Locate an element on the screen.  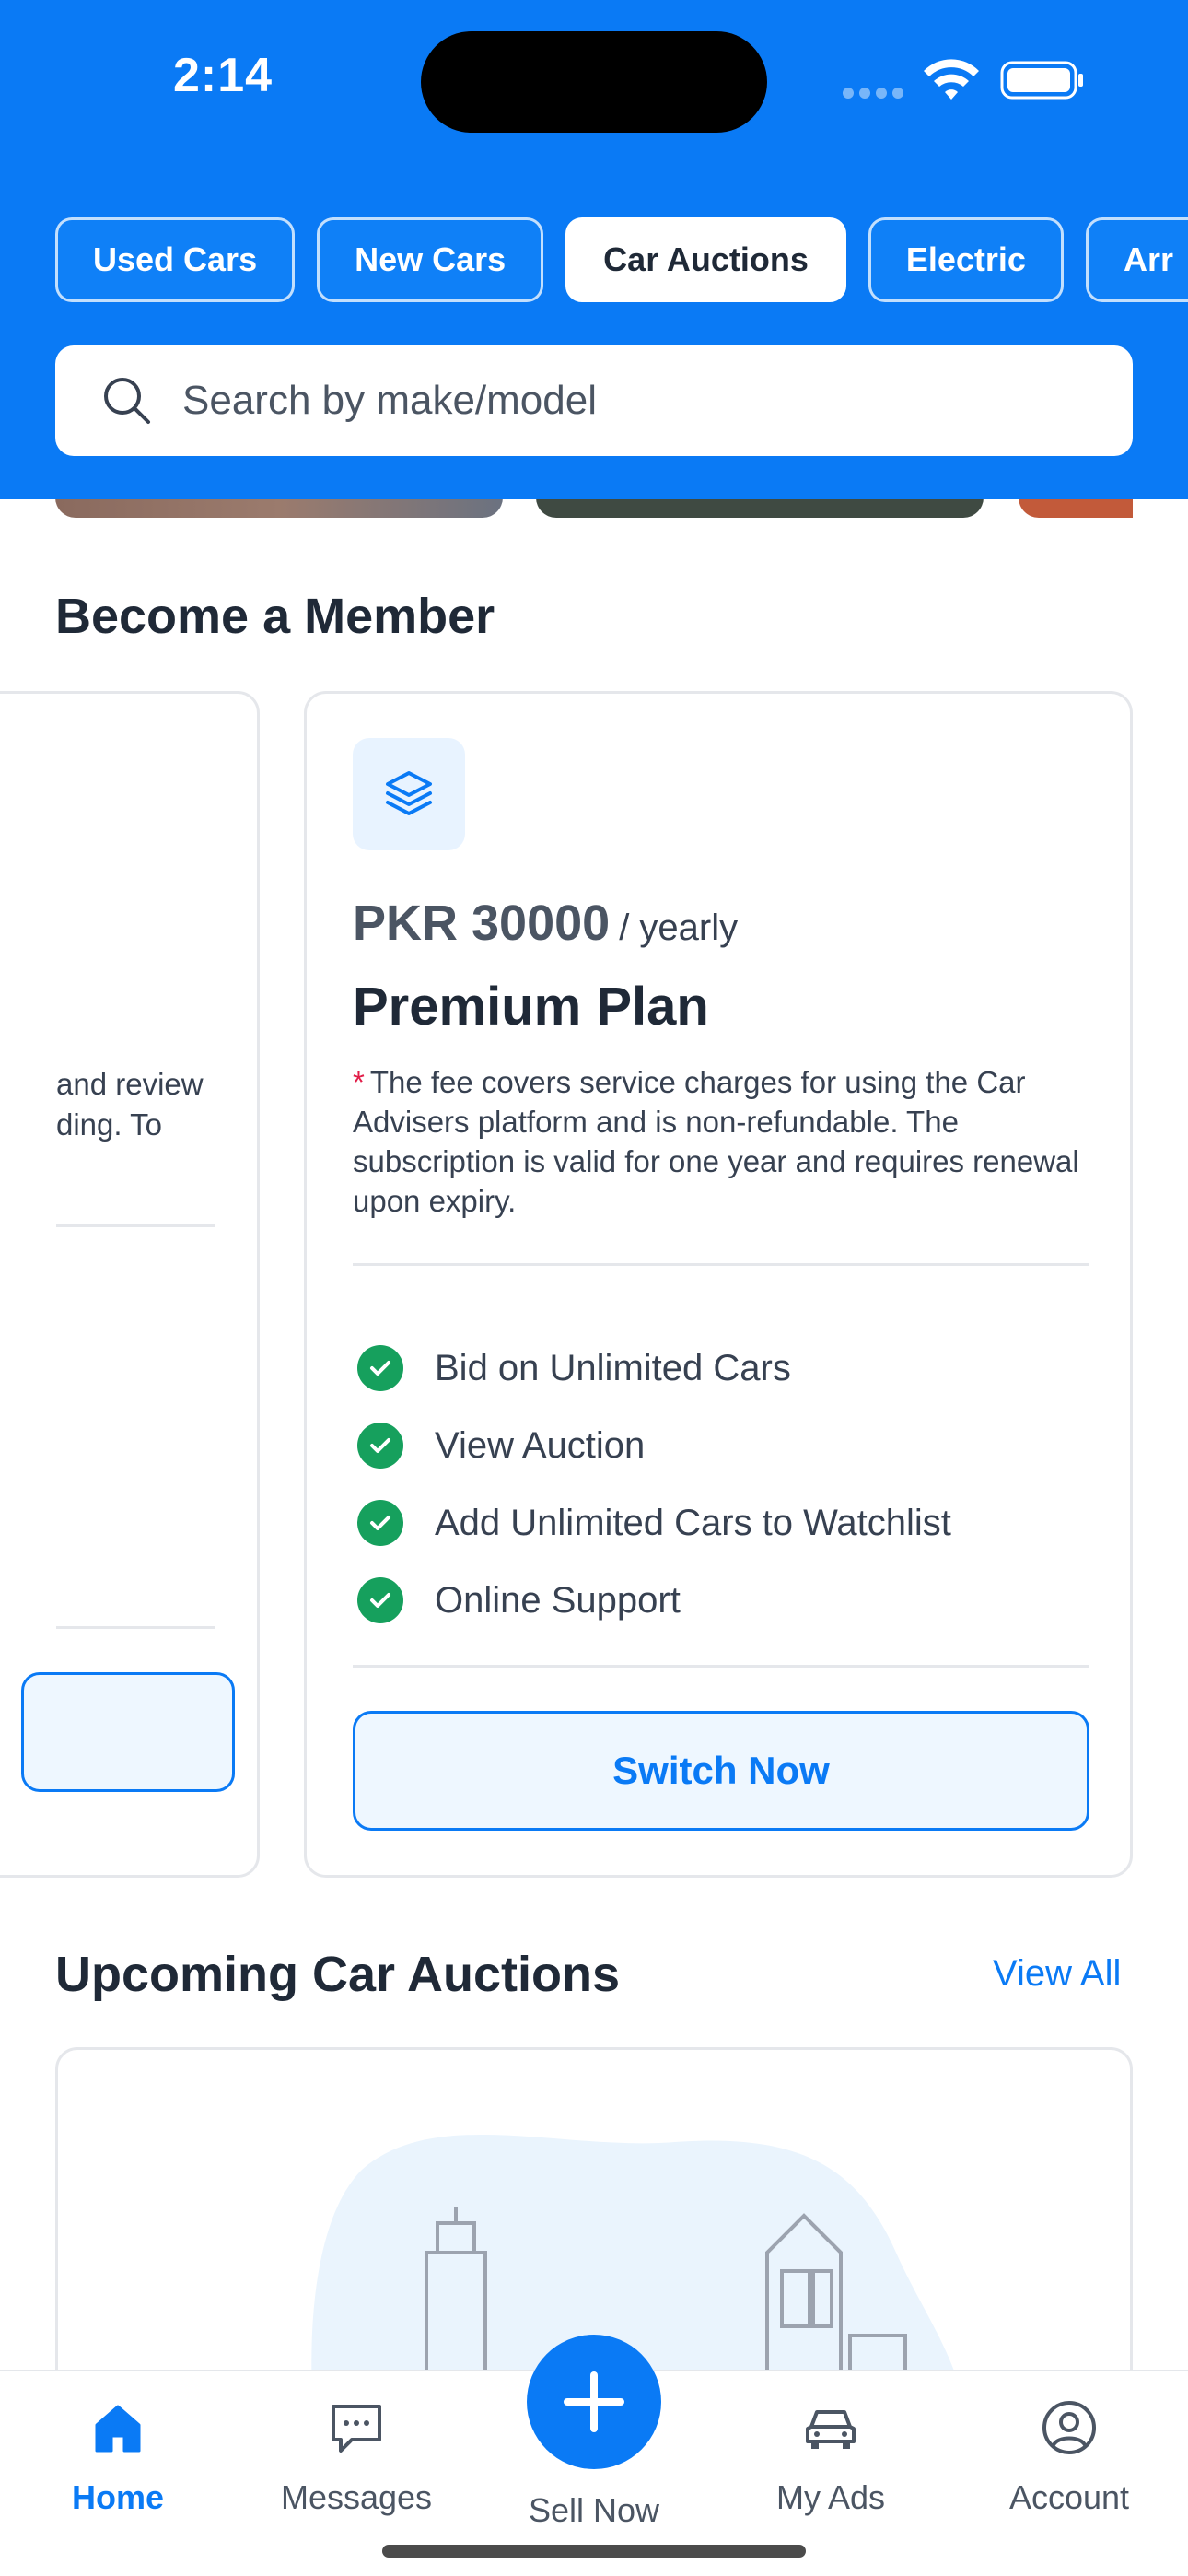
search-icon is located at coordinates (127, 401).